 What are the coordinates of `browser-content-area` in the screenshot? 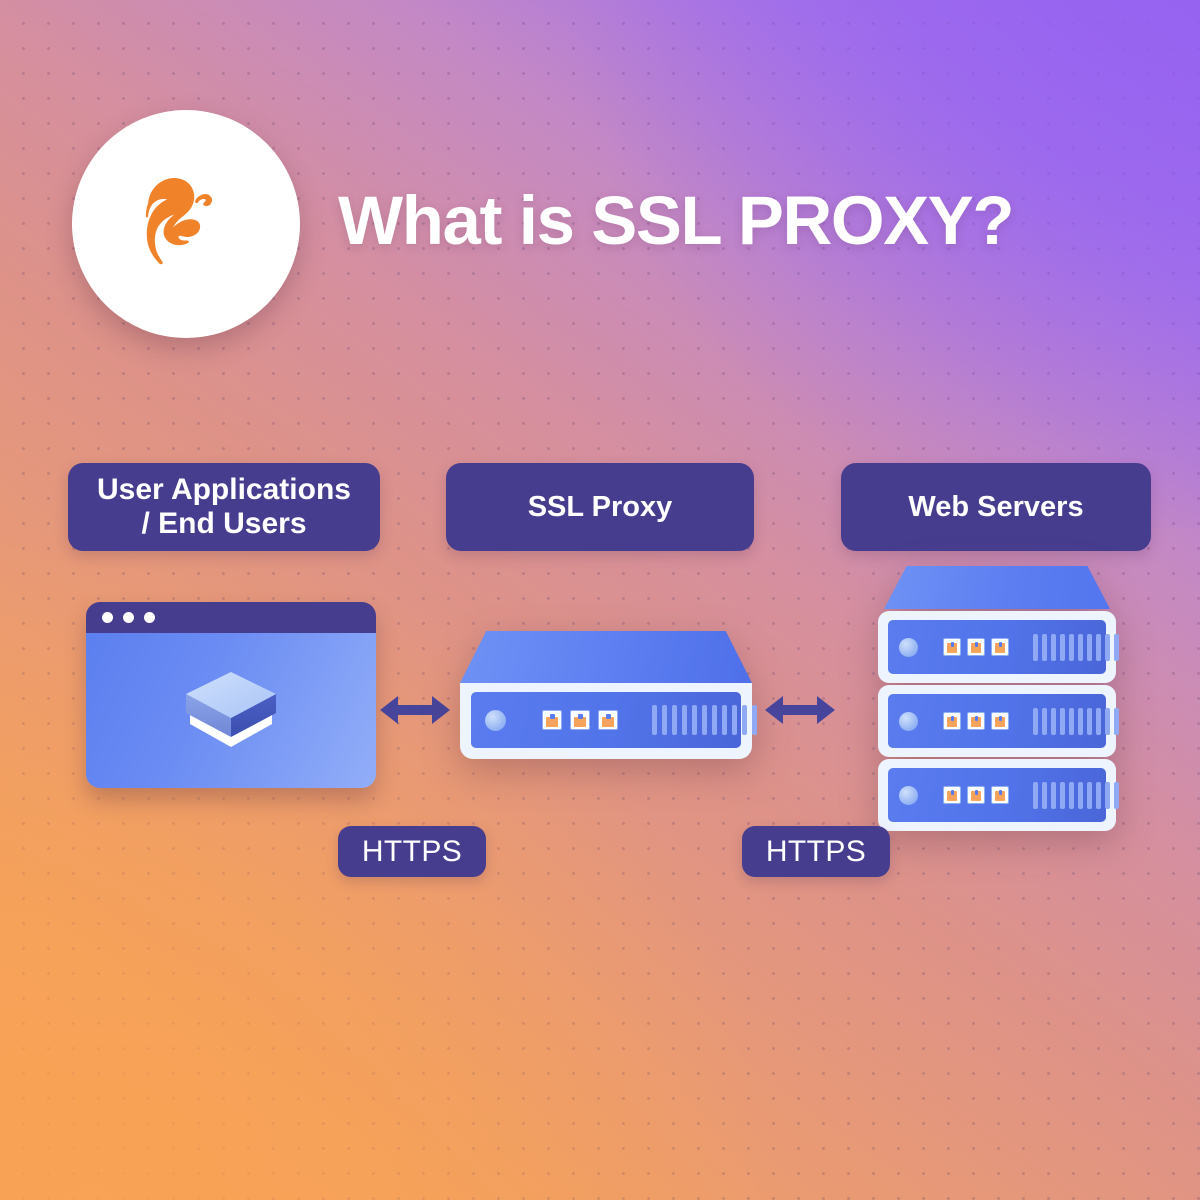 It's located at (231, 710).